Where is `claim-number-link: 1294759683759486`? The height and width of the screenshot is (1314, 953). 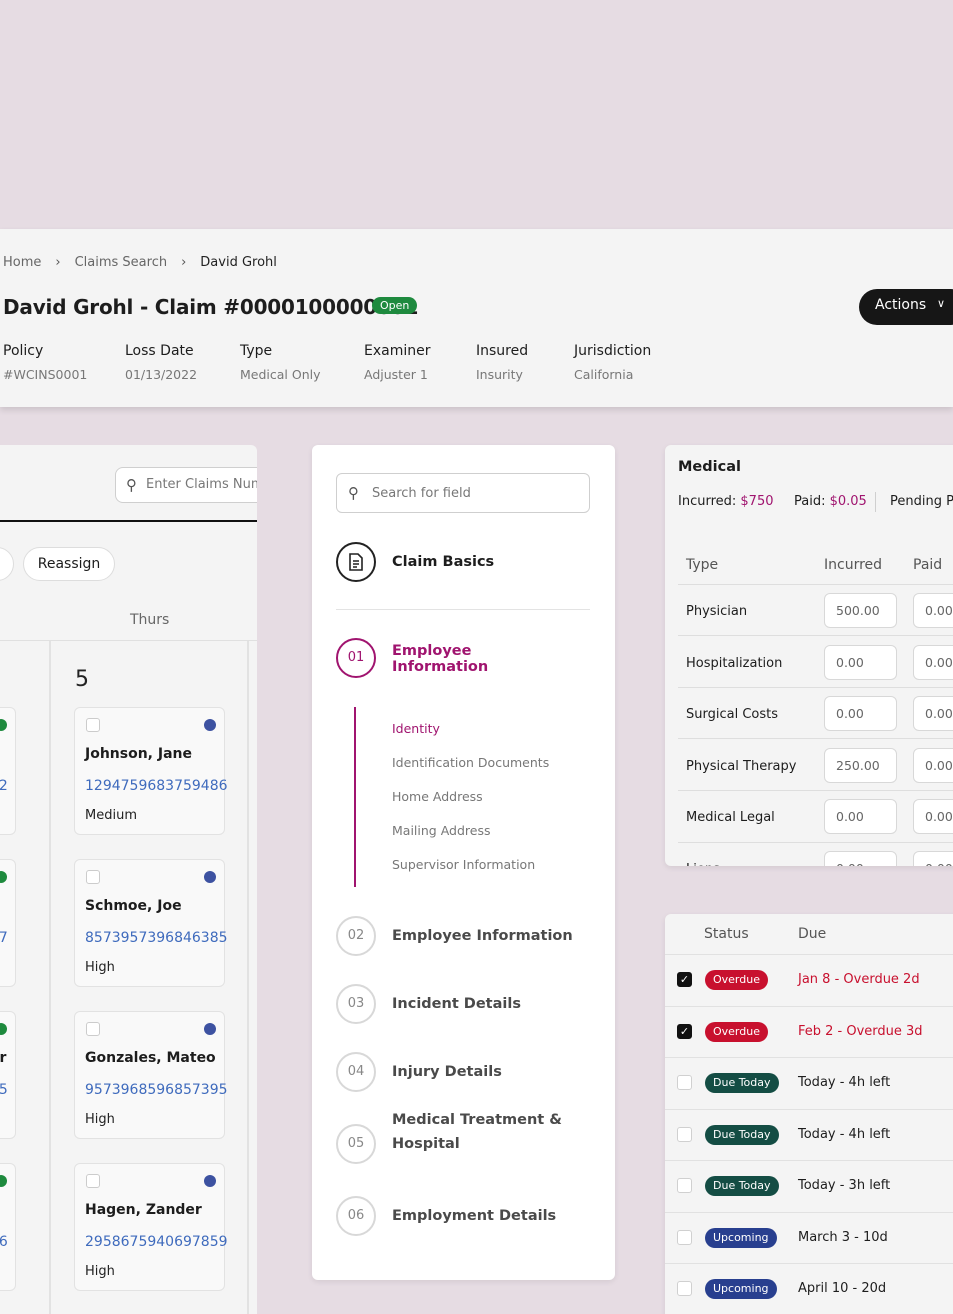 claim-number-link: 1294759683759486 is located at coordinates (156, 786).